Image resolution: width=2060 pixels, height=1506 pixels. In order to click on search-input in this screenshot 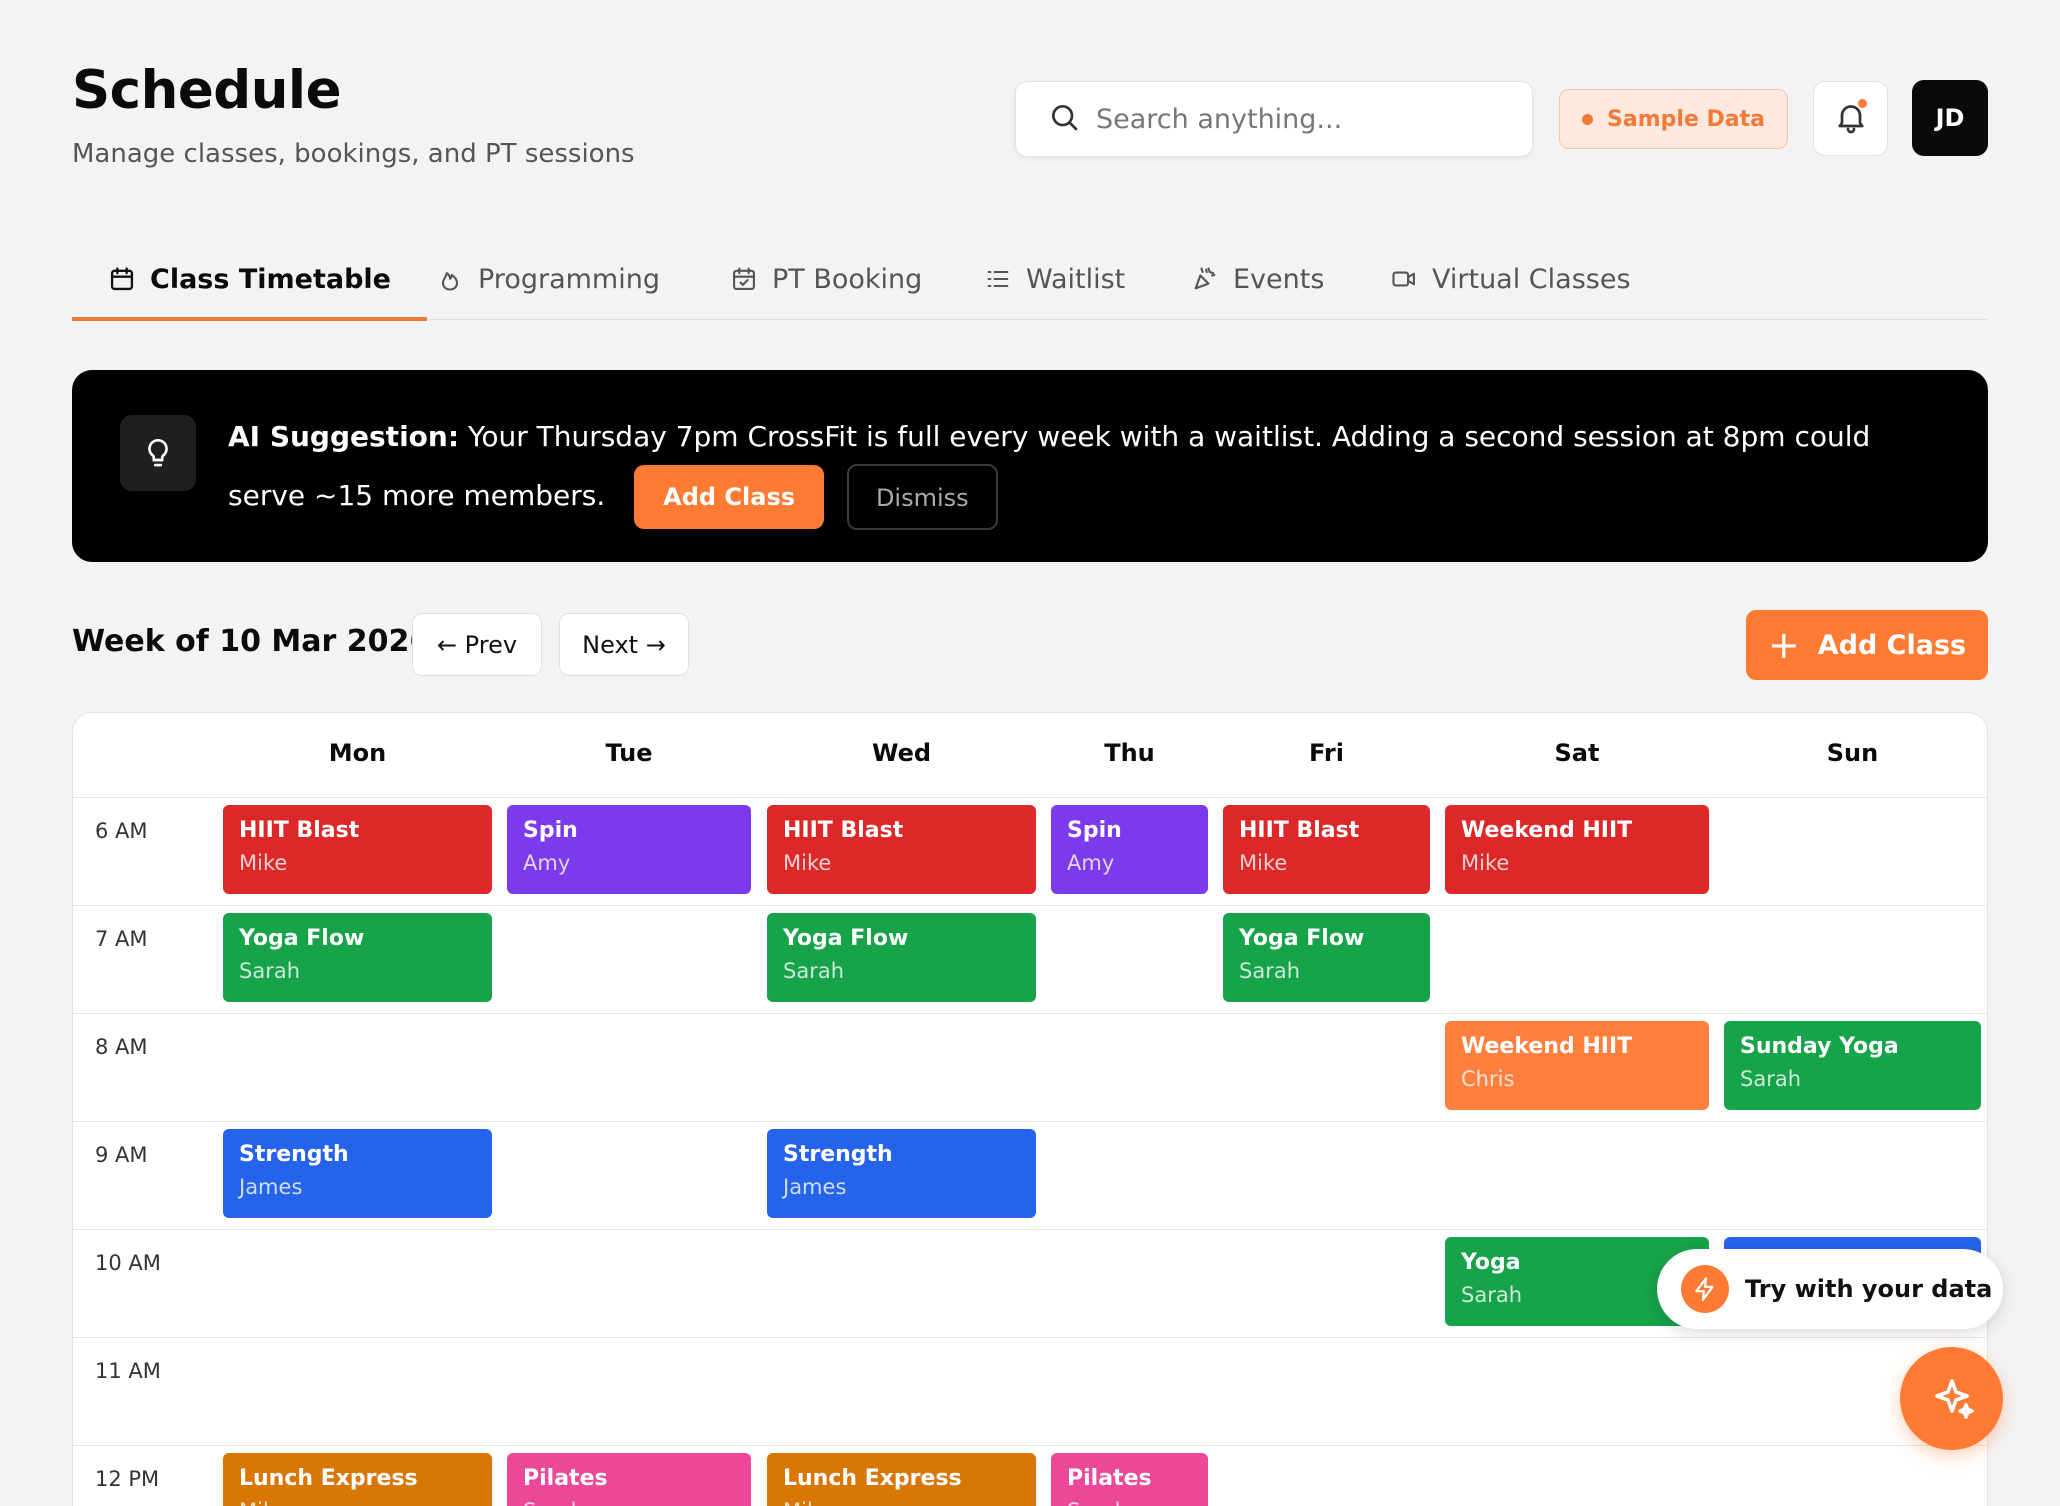, I will do `click(1306, 119)`.